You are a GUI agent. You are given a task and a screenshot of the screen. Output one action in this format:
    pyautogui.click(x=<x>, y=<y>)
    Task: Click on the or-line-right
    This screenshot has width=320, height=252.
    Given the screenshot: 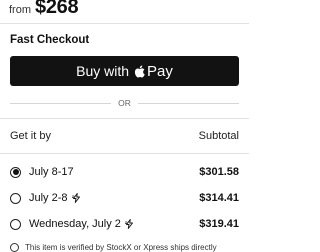 What is the action you would take?
    pyautogui.click(x=188, y=103)
    